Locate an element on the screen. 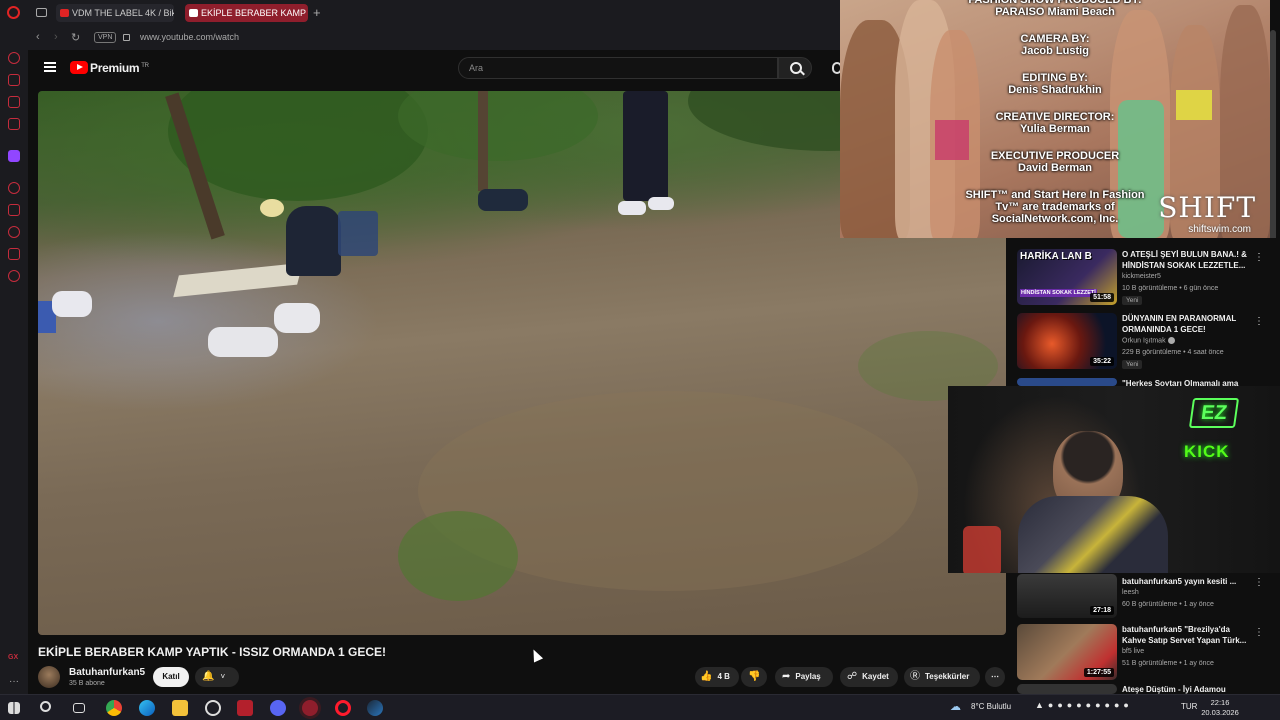 The height and width of the screenshot is (720, 1280). channel-name: Batuhanfurkan5 is located at coordinates (107, 672).